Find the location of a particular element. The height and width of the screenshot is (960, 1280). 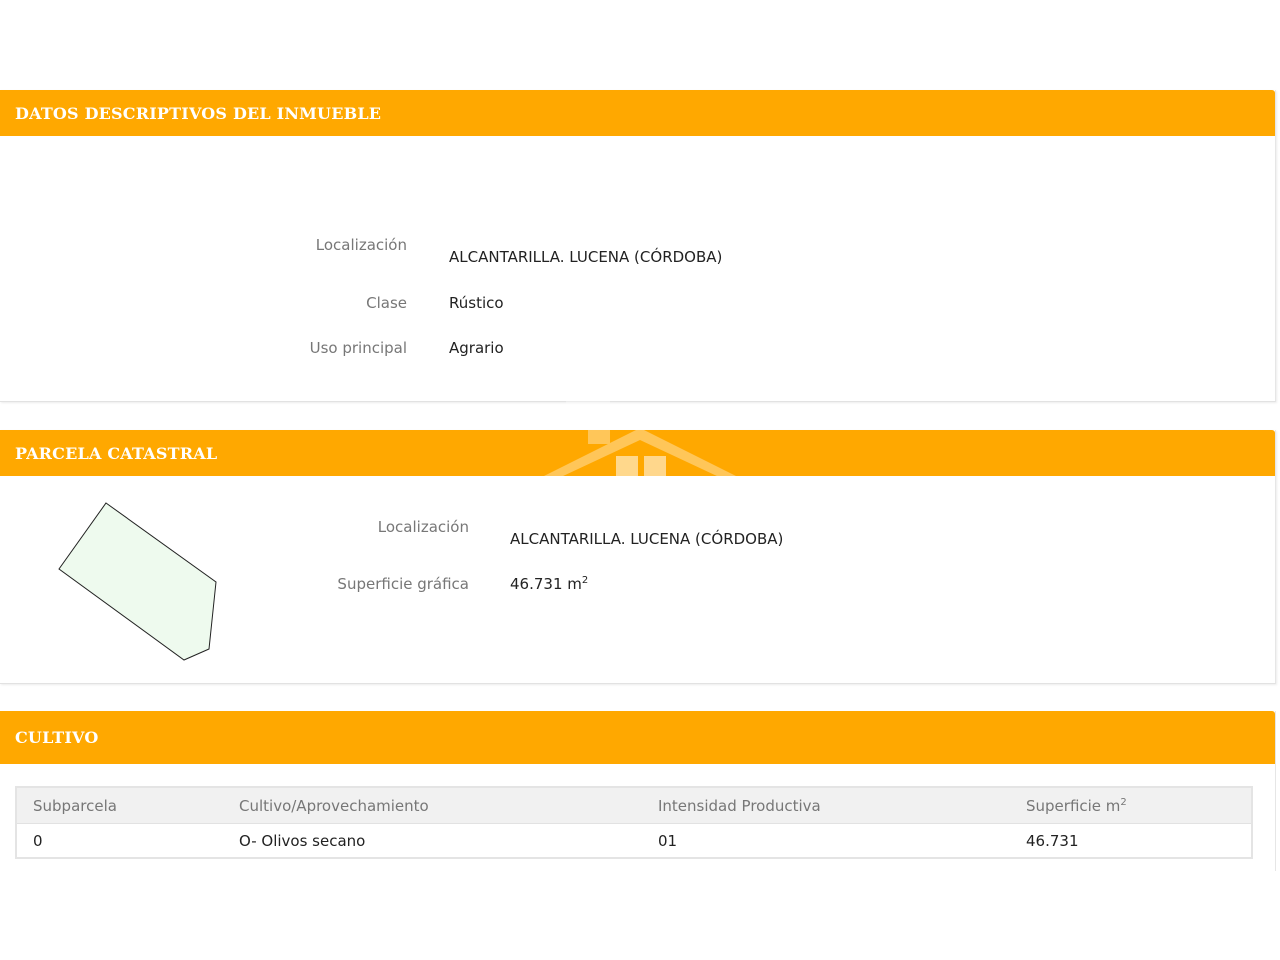

cell-cultivo: O- Olivos secano is located at coordinates (302, 840).